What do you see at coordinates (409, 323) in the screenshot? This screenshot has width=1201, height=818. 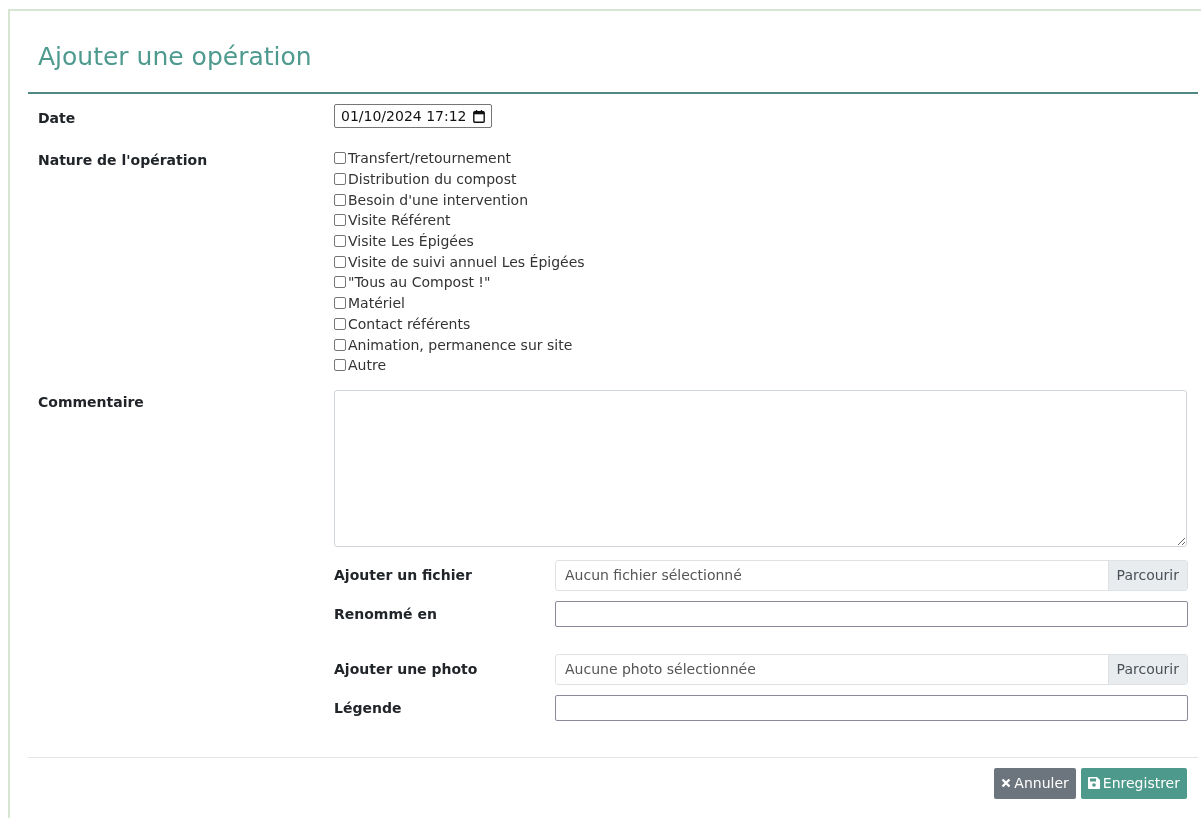 I see `checkbox-label: Contact référents` at bounding box center [409, 323].